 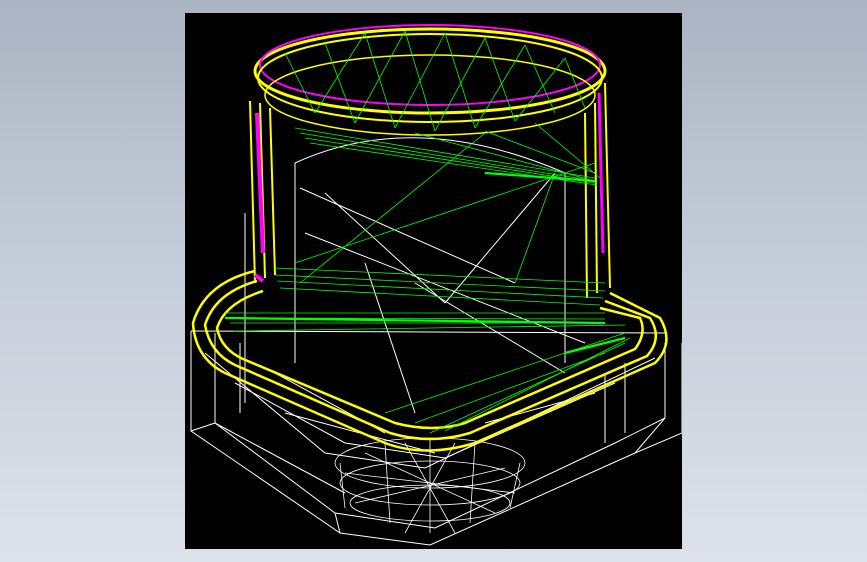 What do you see at coordinates (430, 485) in the screenshot?
I see `hub-wireframe` at bounding box center [430, 485].